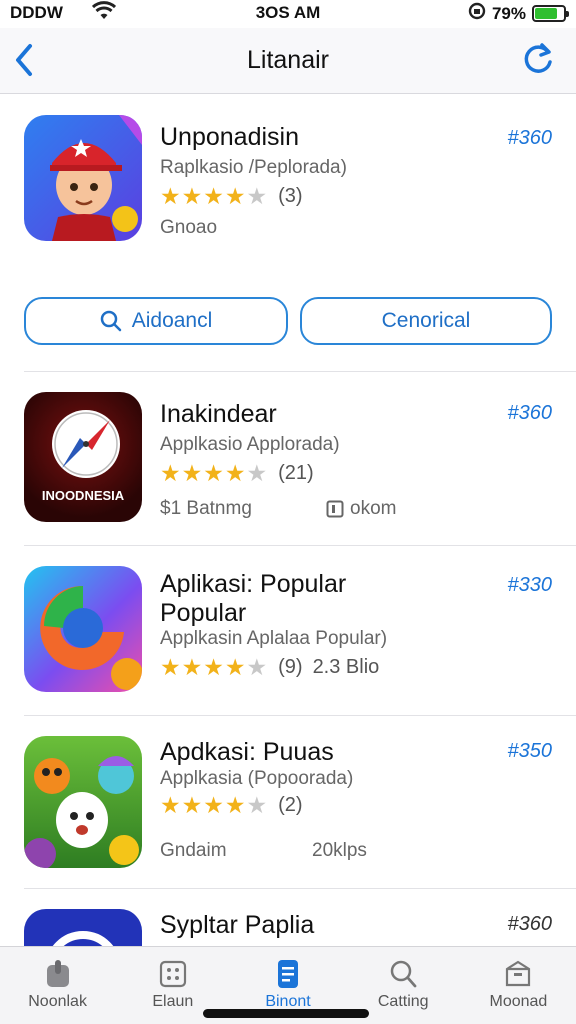  Describe the element at coordinates (172, 320) in the screenshot. I see `search-button-label: Aidoancl` at that location.